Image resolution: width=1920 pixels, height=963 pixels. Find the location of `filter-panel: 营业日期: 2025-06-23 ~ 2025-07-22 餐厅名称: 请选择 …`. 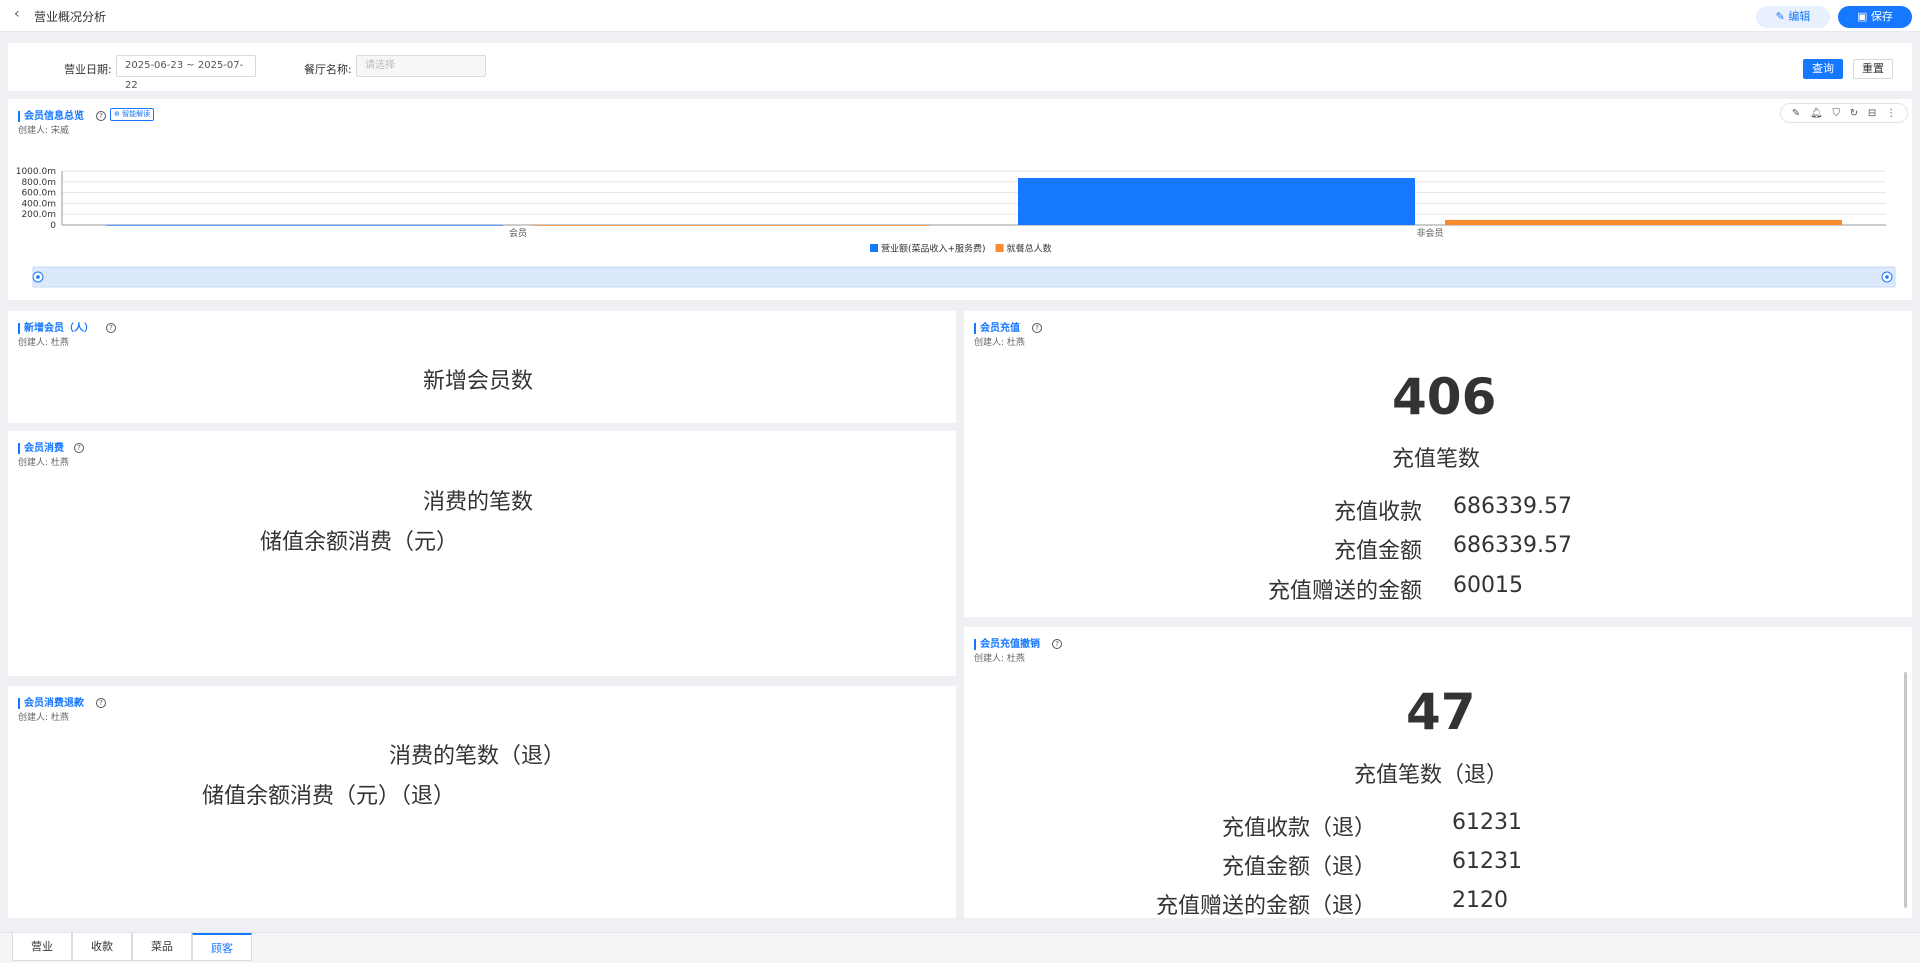

filter-panel: 营业日期: 2025-06-23 ~ 2025-07-22 餐厅名称: 请选择 … is located at coordinates (960, 67).